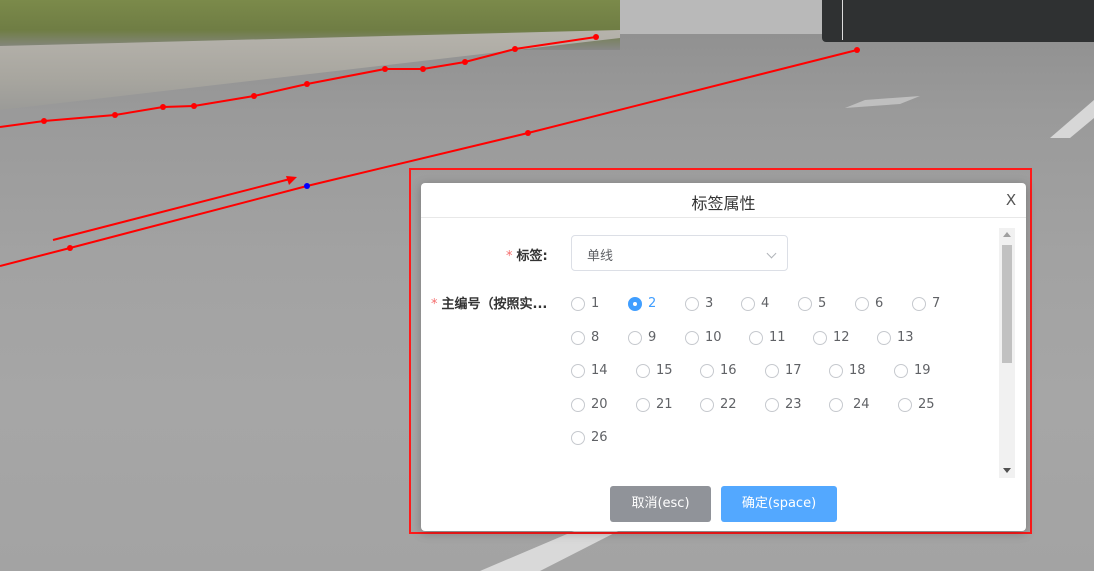  I want to click on dialog-scrollbar, so click(1007, 353).